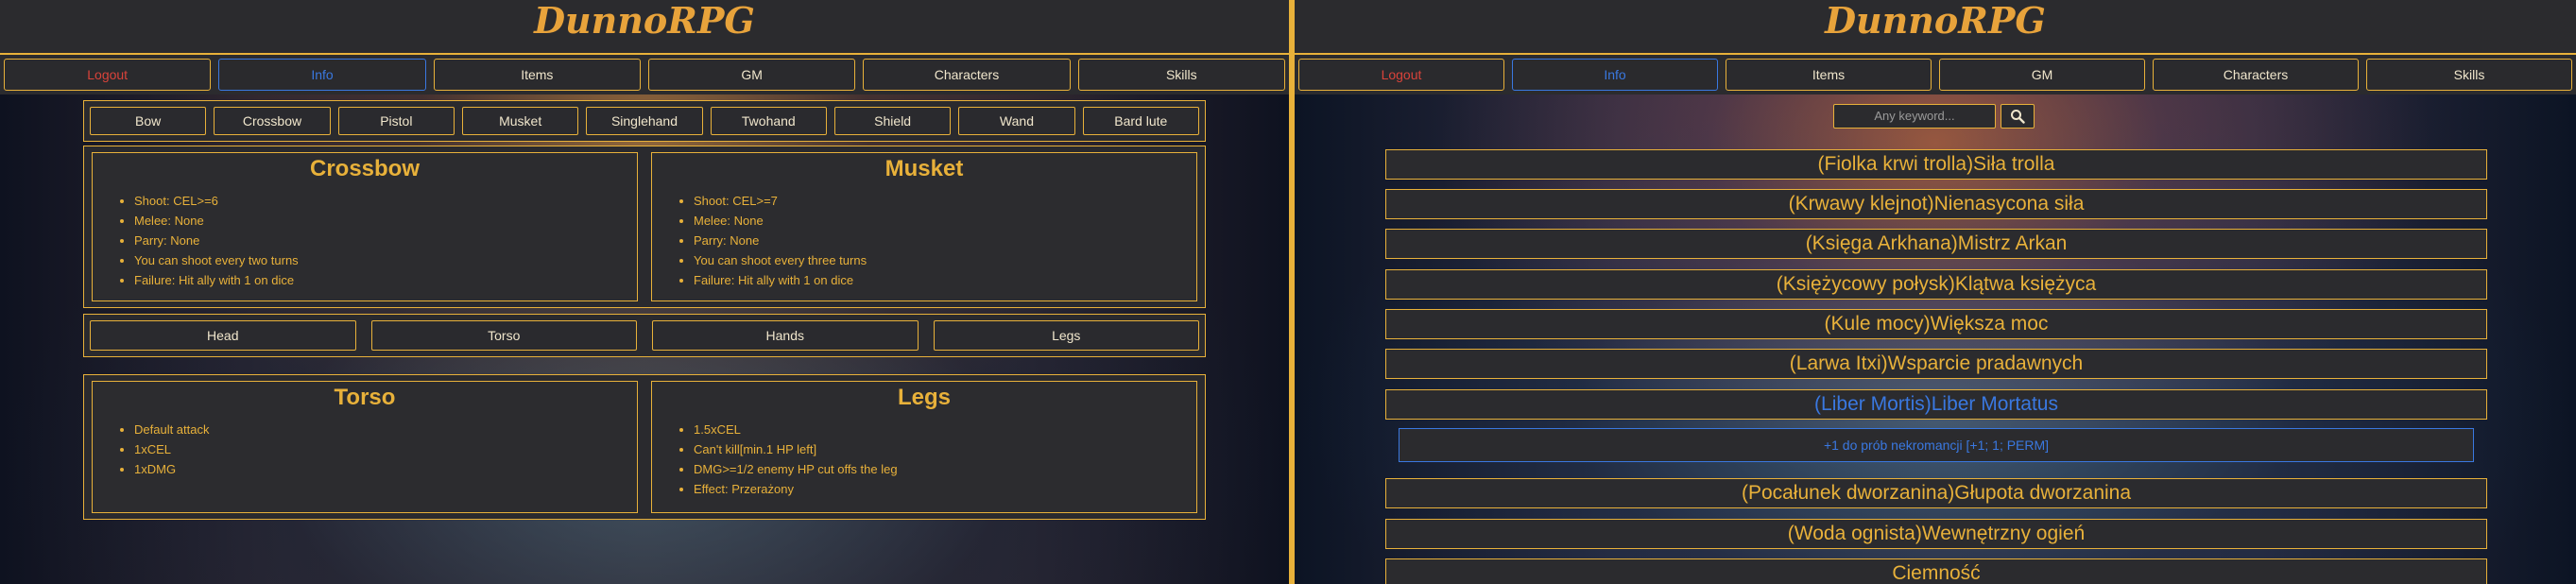 This screenshot has width=2576, height=584. I want to click on card-title: Torso, so click(365, 397).